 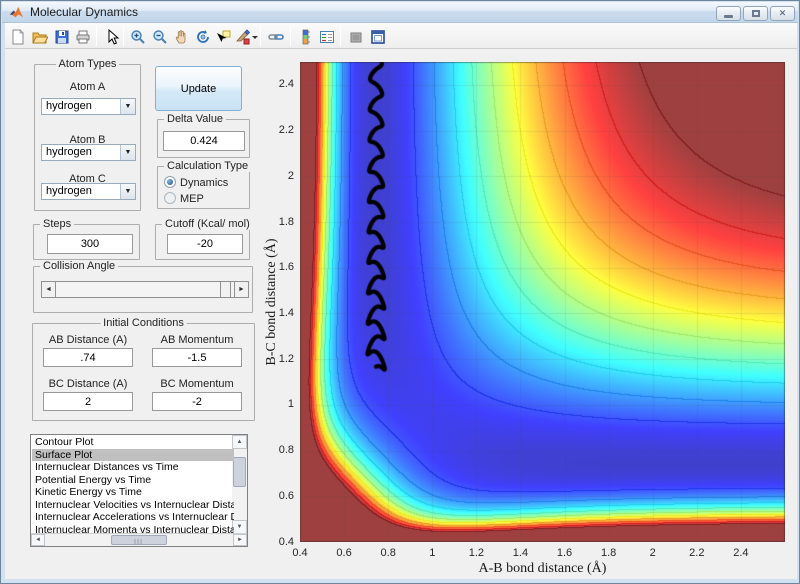 I want to click on ab-momentum-label: AB Momentum, so click(x=197, y=340).